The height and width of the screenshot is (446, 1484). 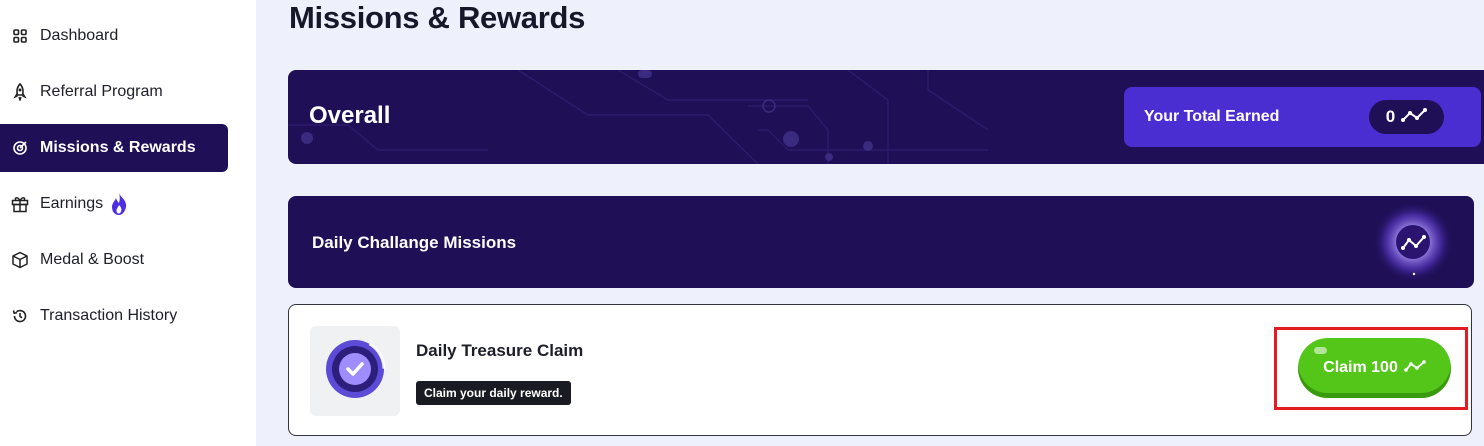 What do you see at coordinates (118, 147) in the screenshot?
I see `sidebar-item-label: Missions & Rewards` at bounding box center [118, 147].